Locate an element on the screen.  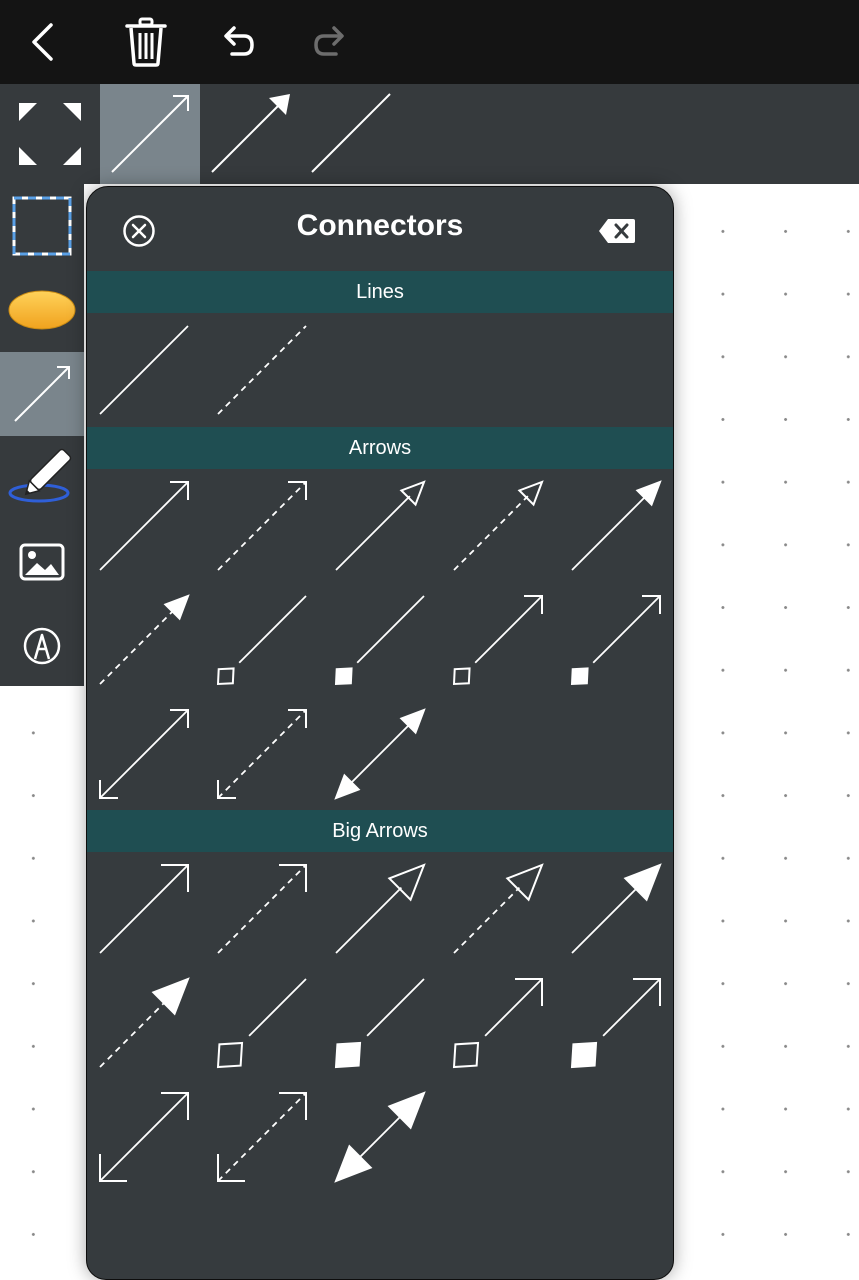
redo-icon is located at coordinates (329, 41).